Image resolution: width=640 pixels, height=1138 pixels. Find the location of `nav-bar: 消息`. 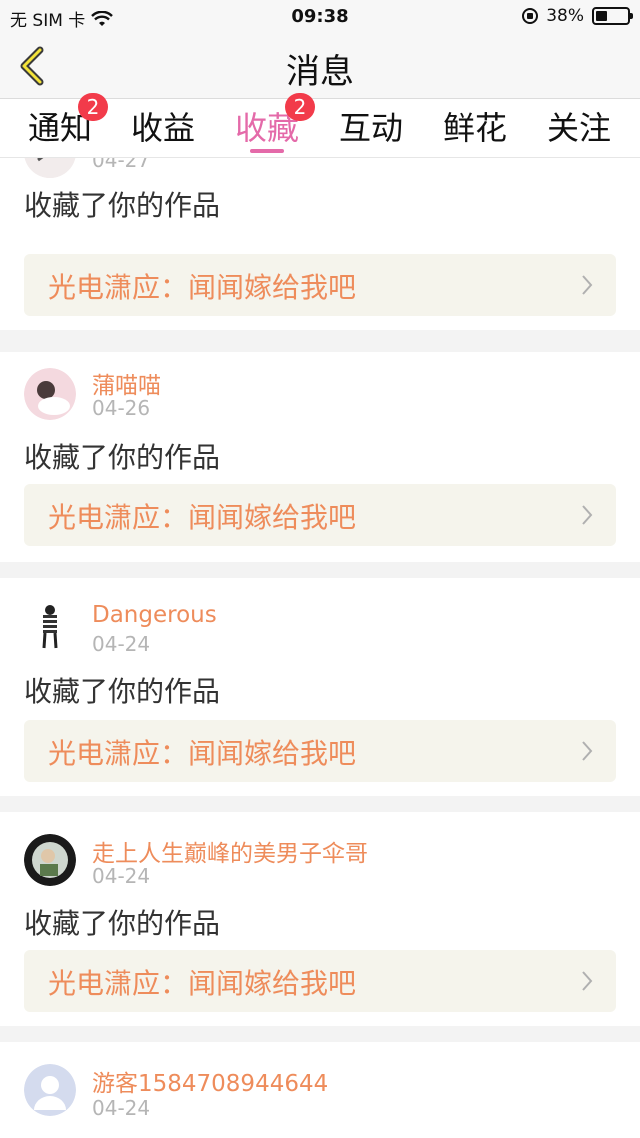

nav-bar: 消息 is located at coordinates (320, 66).